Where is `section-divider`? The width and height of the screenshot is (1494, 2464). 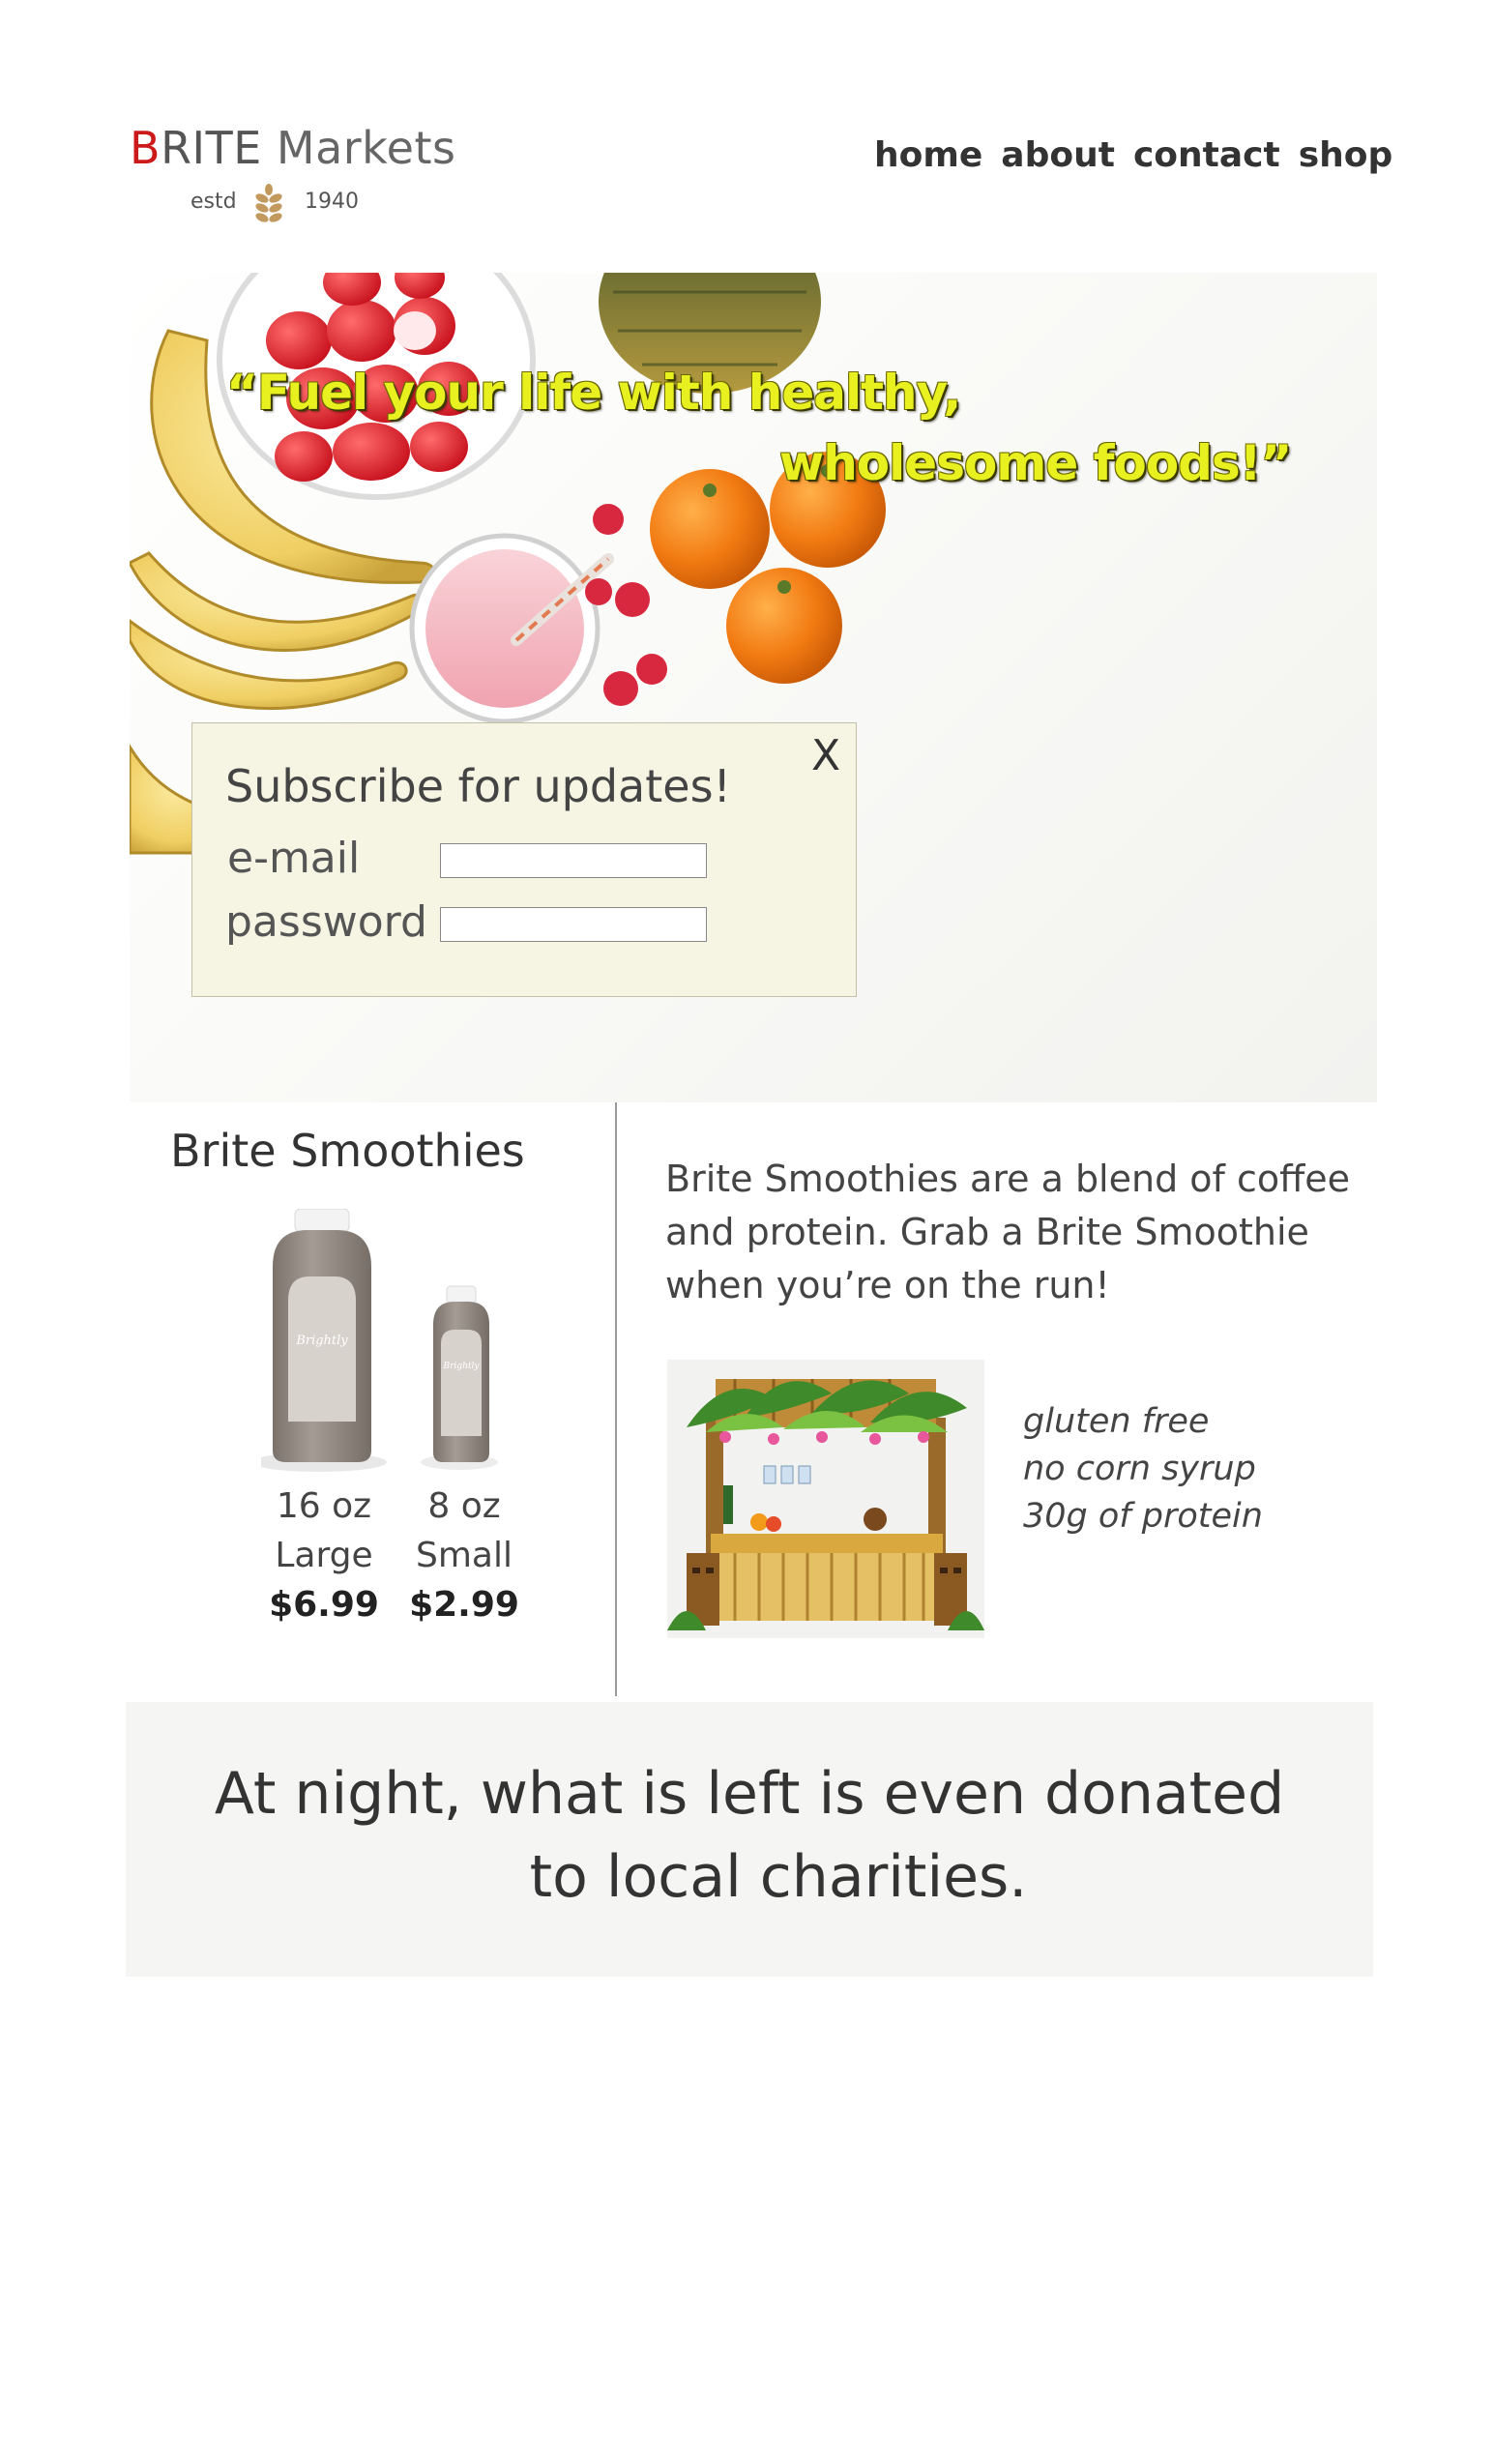
section-divider is located at coordinates (616, 1399).